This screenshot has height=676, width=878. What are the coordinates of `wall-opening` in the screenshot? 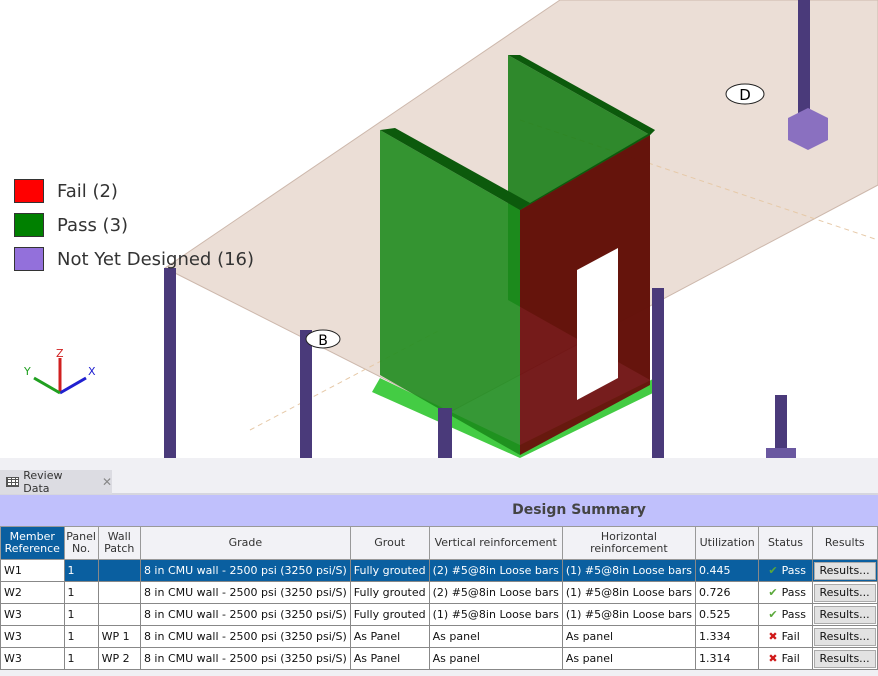 It's located at (597, 324).